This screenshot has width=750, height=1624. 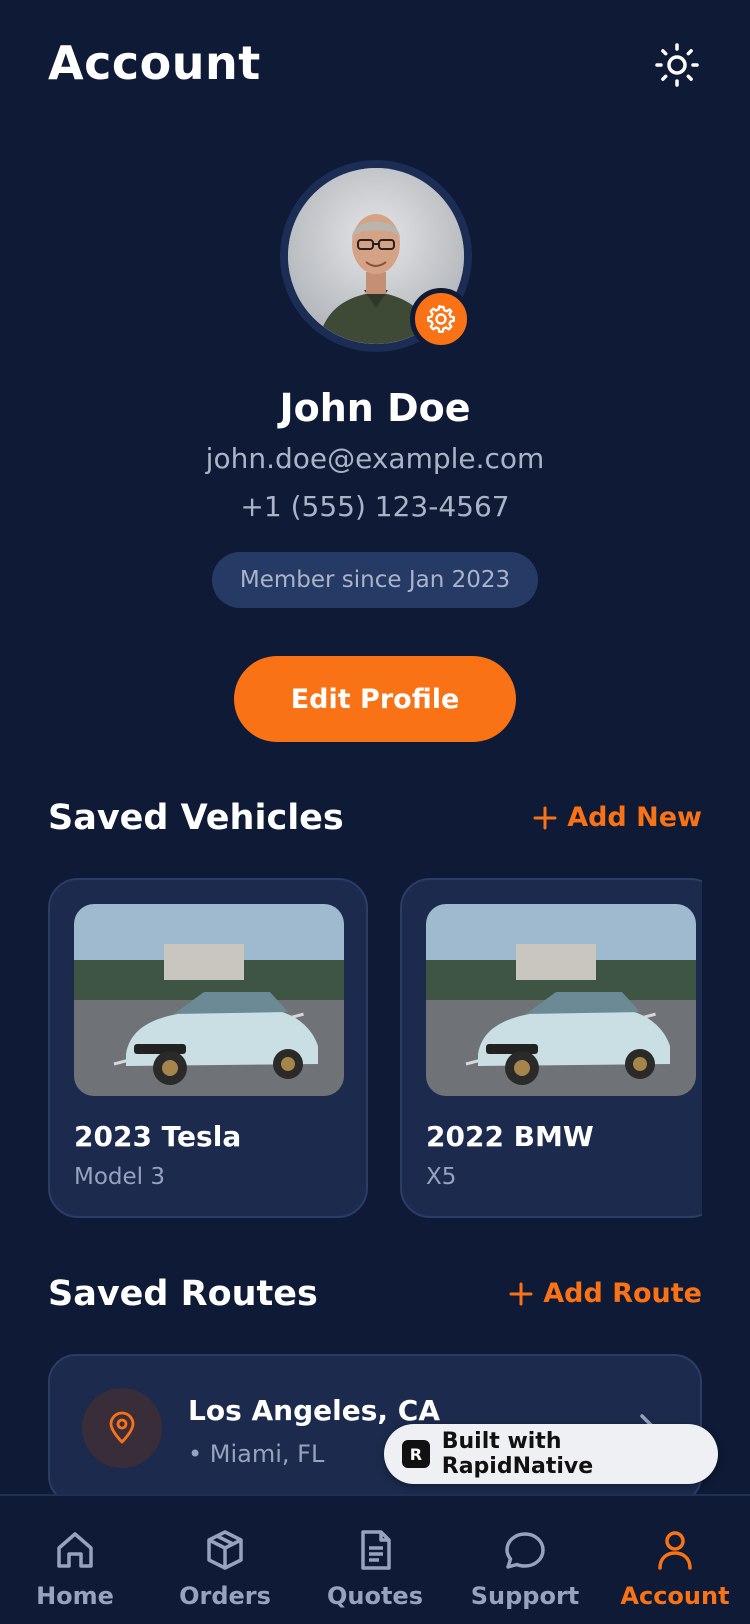 I want to click on nav-item-account: Account, so click(x=675, y=1575).